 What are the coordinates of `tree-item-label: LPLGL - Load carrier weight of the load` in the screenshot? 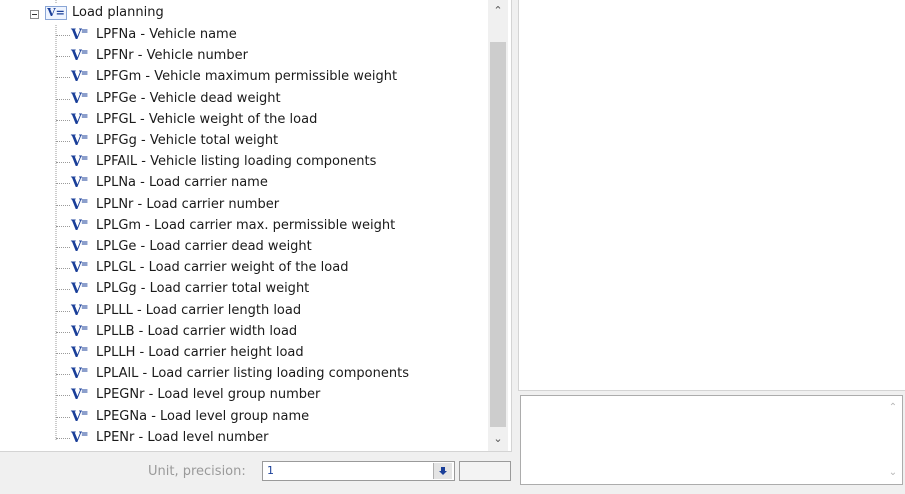 It's located at (222, 268).